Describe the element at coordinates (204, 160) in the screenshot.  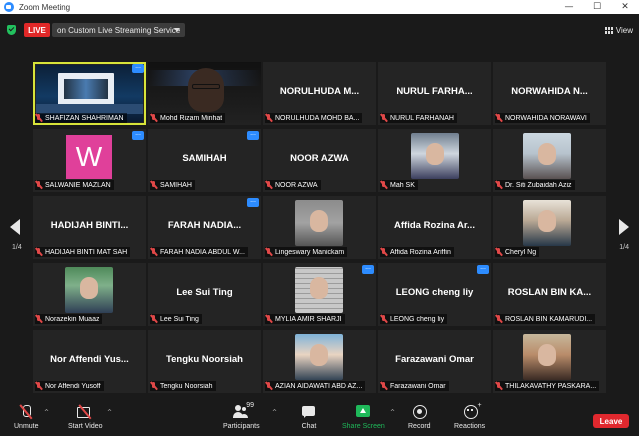
I see `participant-tile: SAMIHAH... SAMIHAH` at that location.